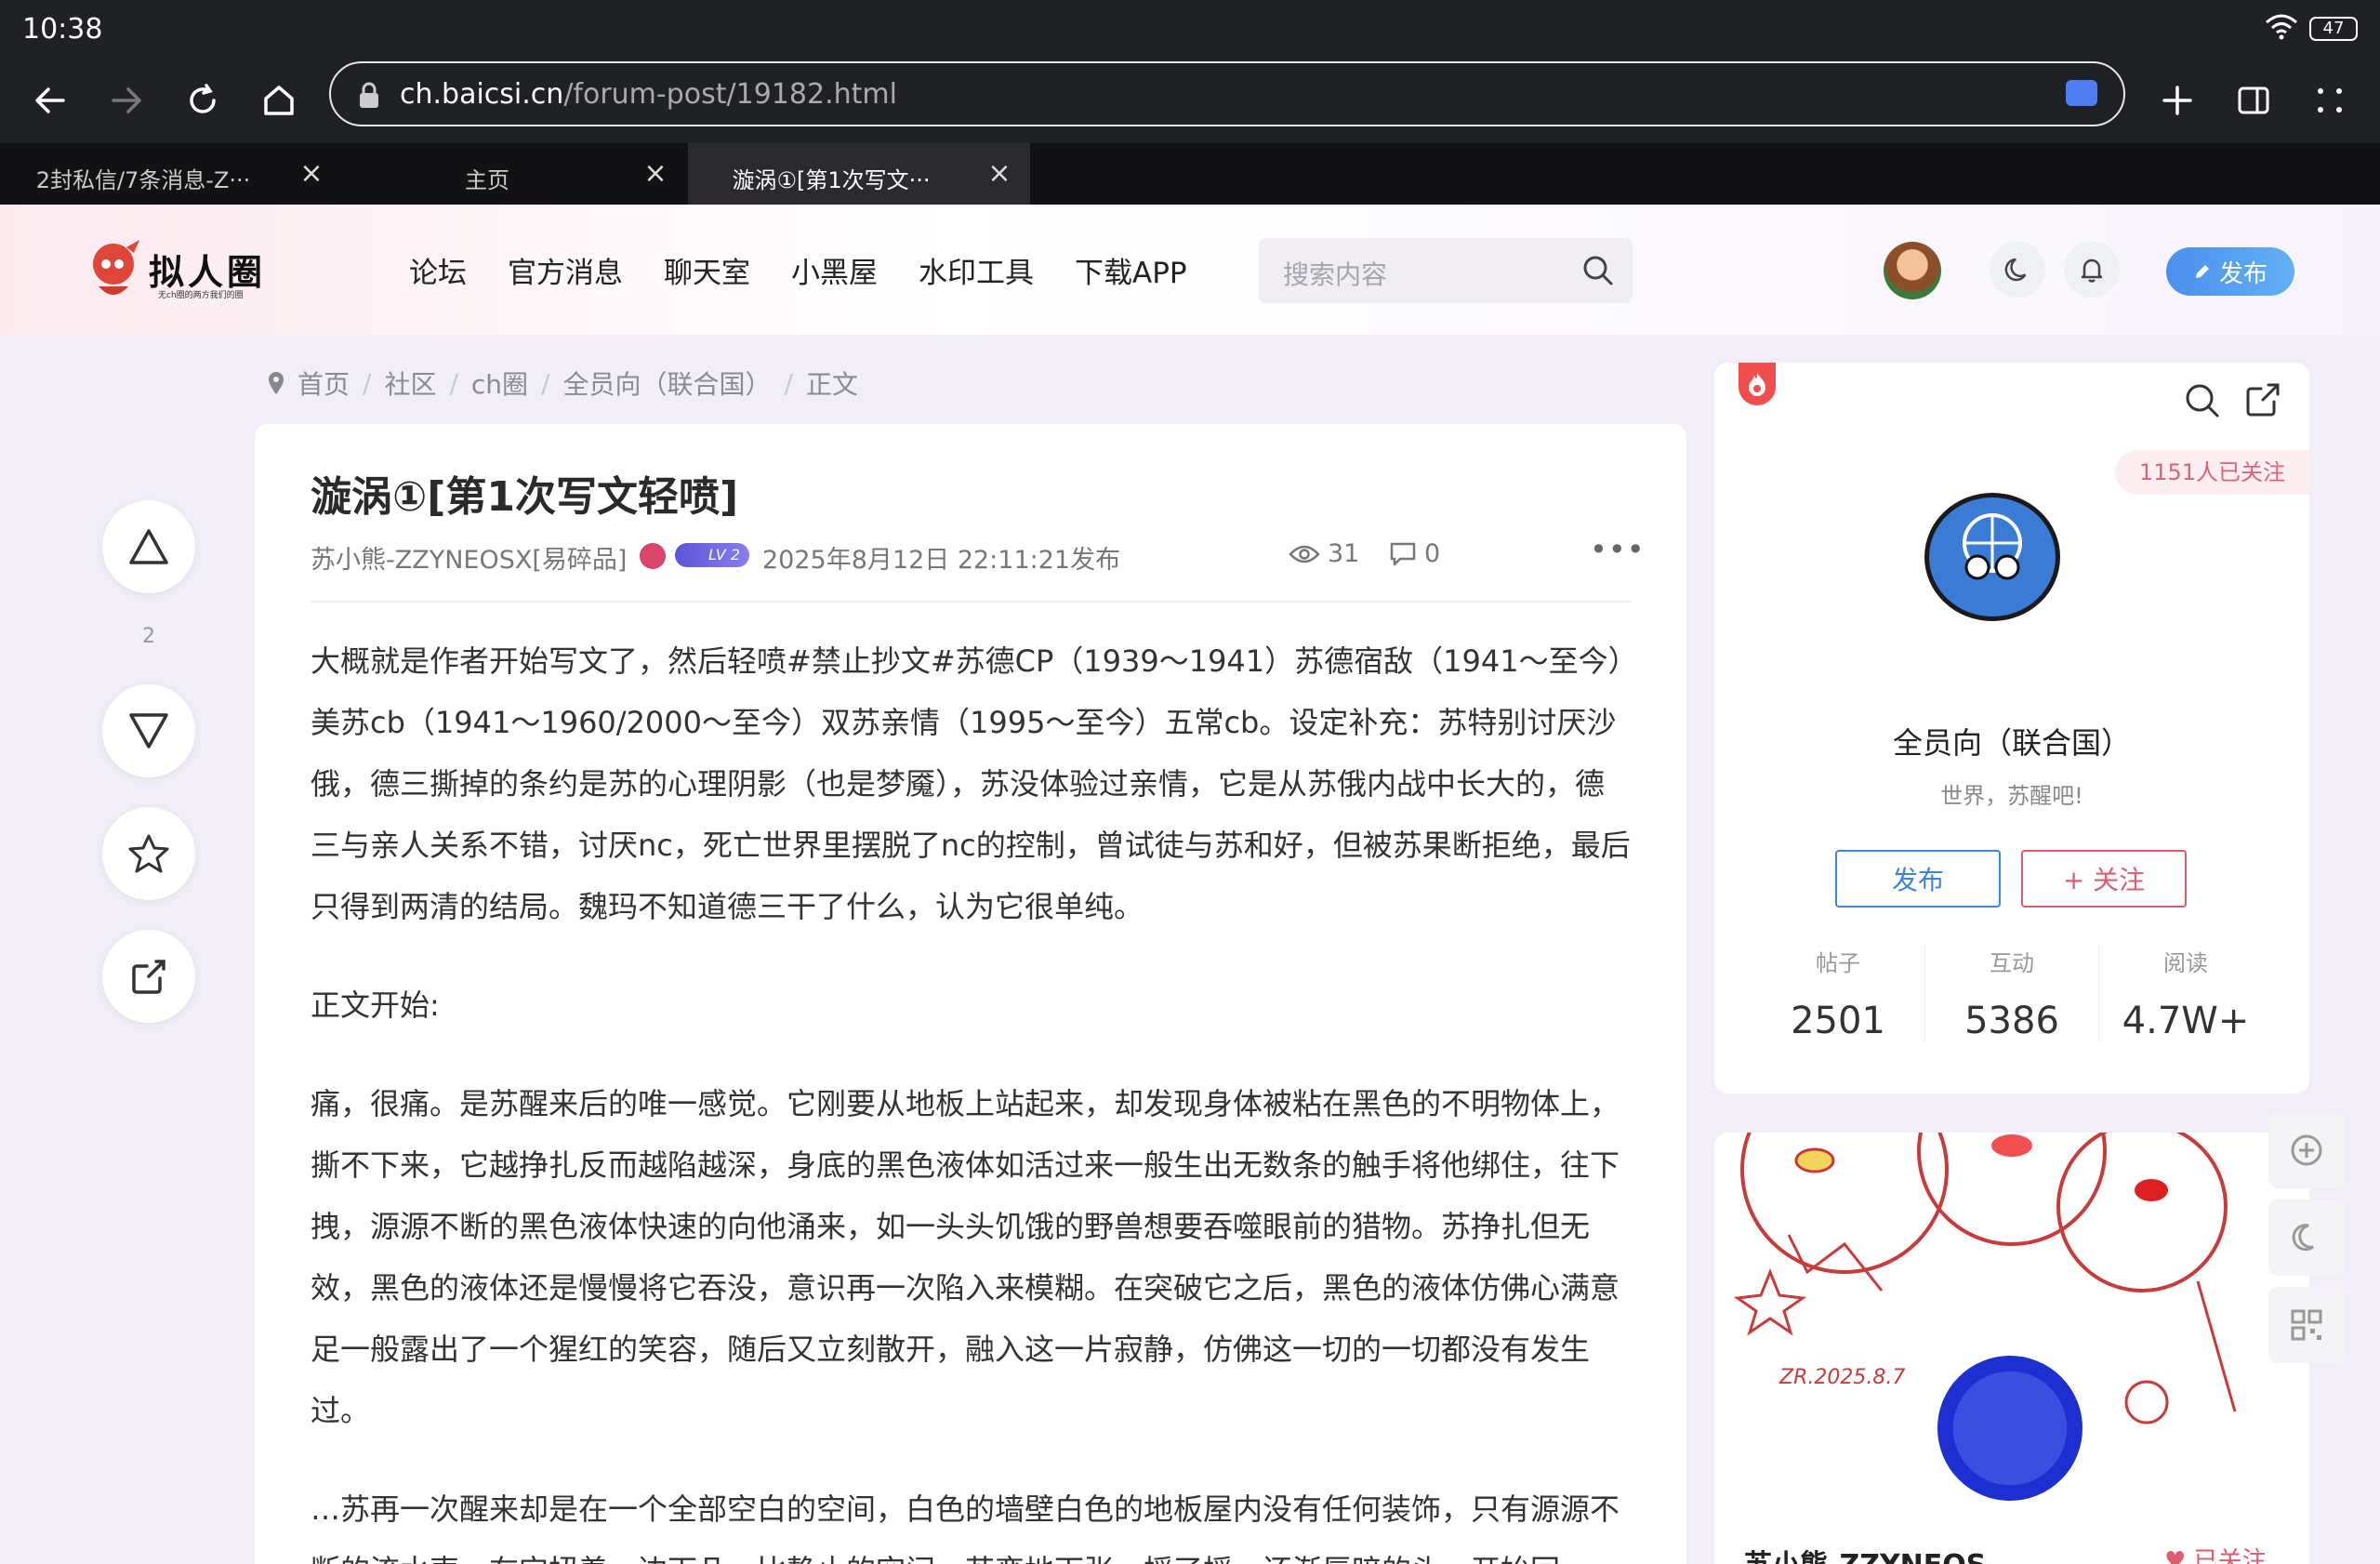 This screenshot has width=2380, height=1564. I want to click on circle-description: 世界，苏醒吧!, so click(2011, 796).